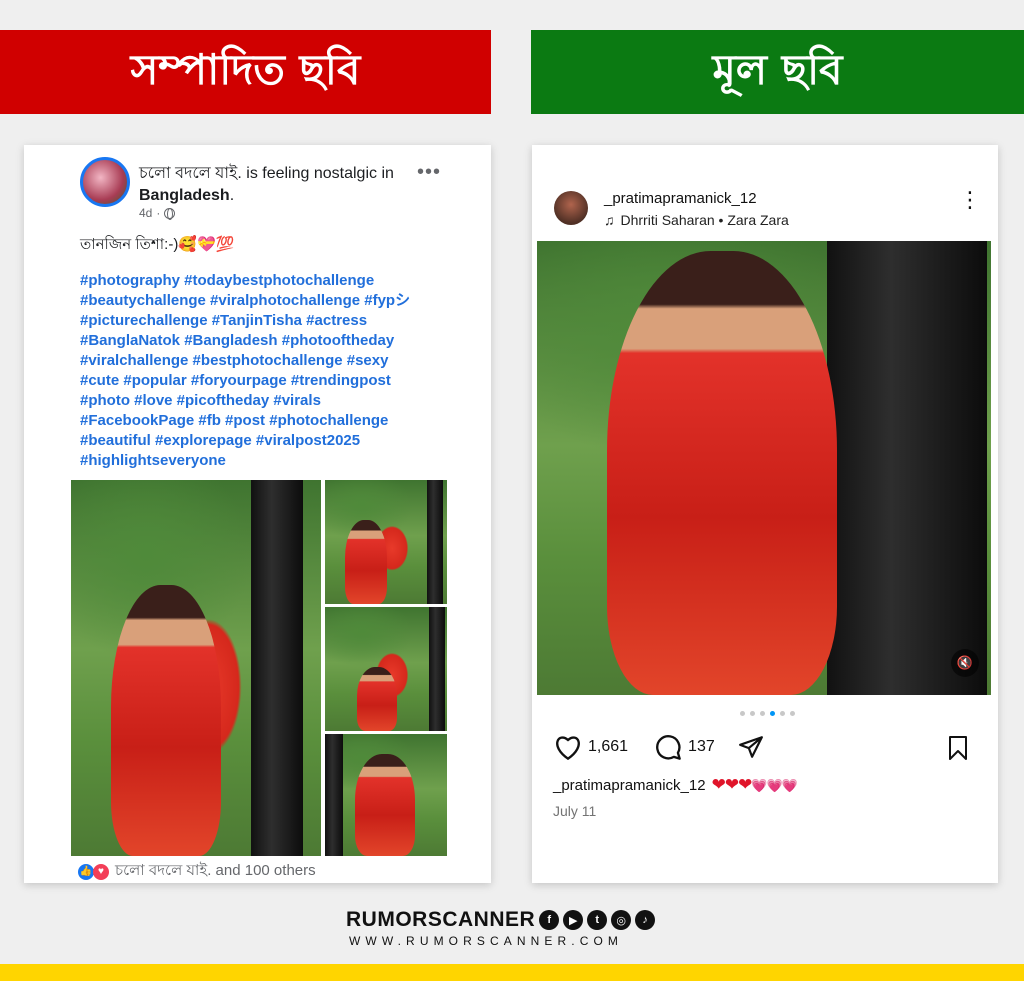 This screenshot has width=1024, height=981. I want to click on music-text: Dhrriti Saharan • Zara Zara, so click(704, 220).